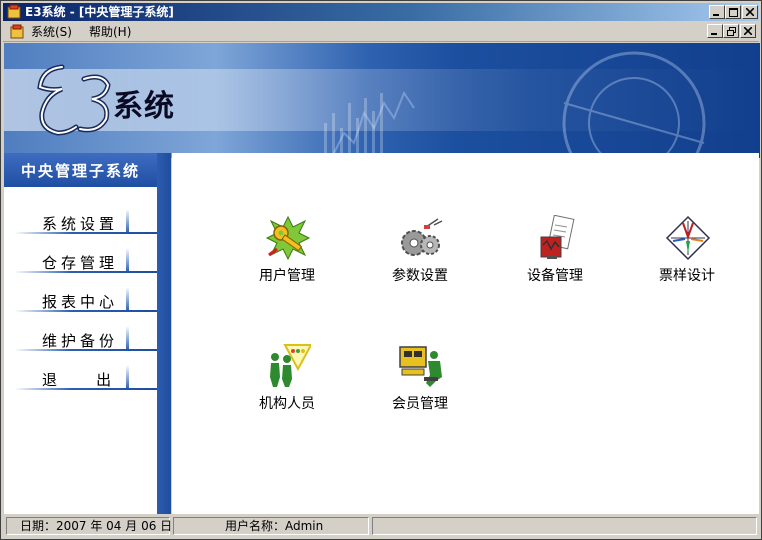  I want to click on menu-bar: 系统(S) 帮助(H), so click(381, 32).